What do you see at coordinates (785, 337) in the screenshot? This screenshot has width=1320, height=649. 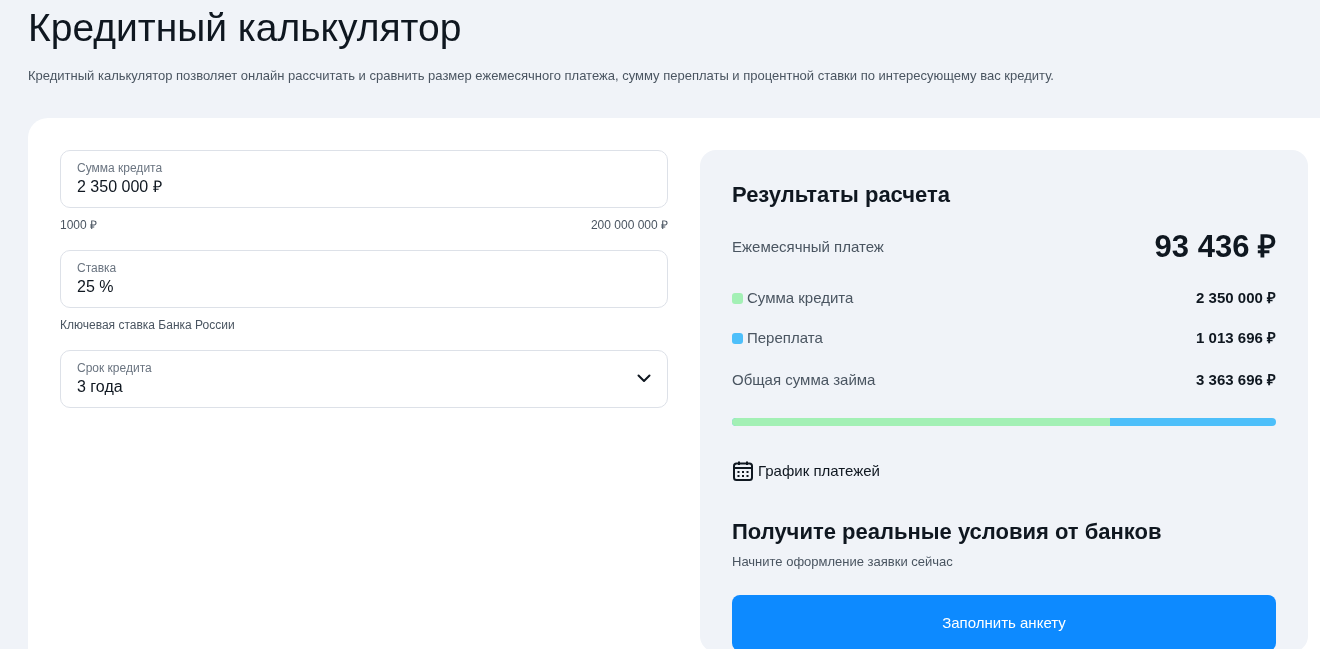 I see `legend-label: Переплата` at bounding box center [785, 337].